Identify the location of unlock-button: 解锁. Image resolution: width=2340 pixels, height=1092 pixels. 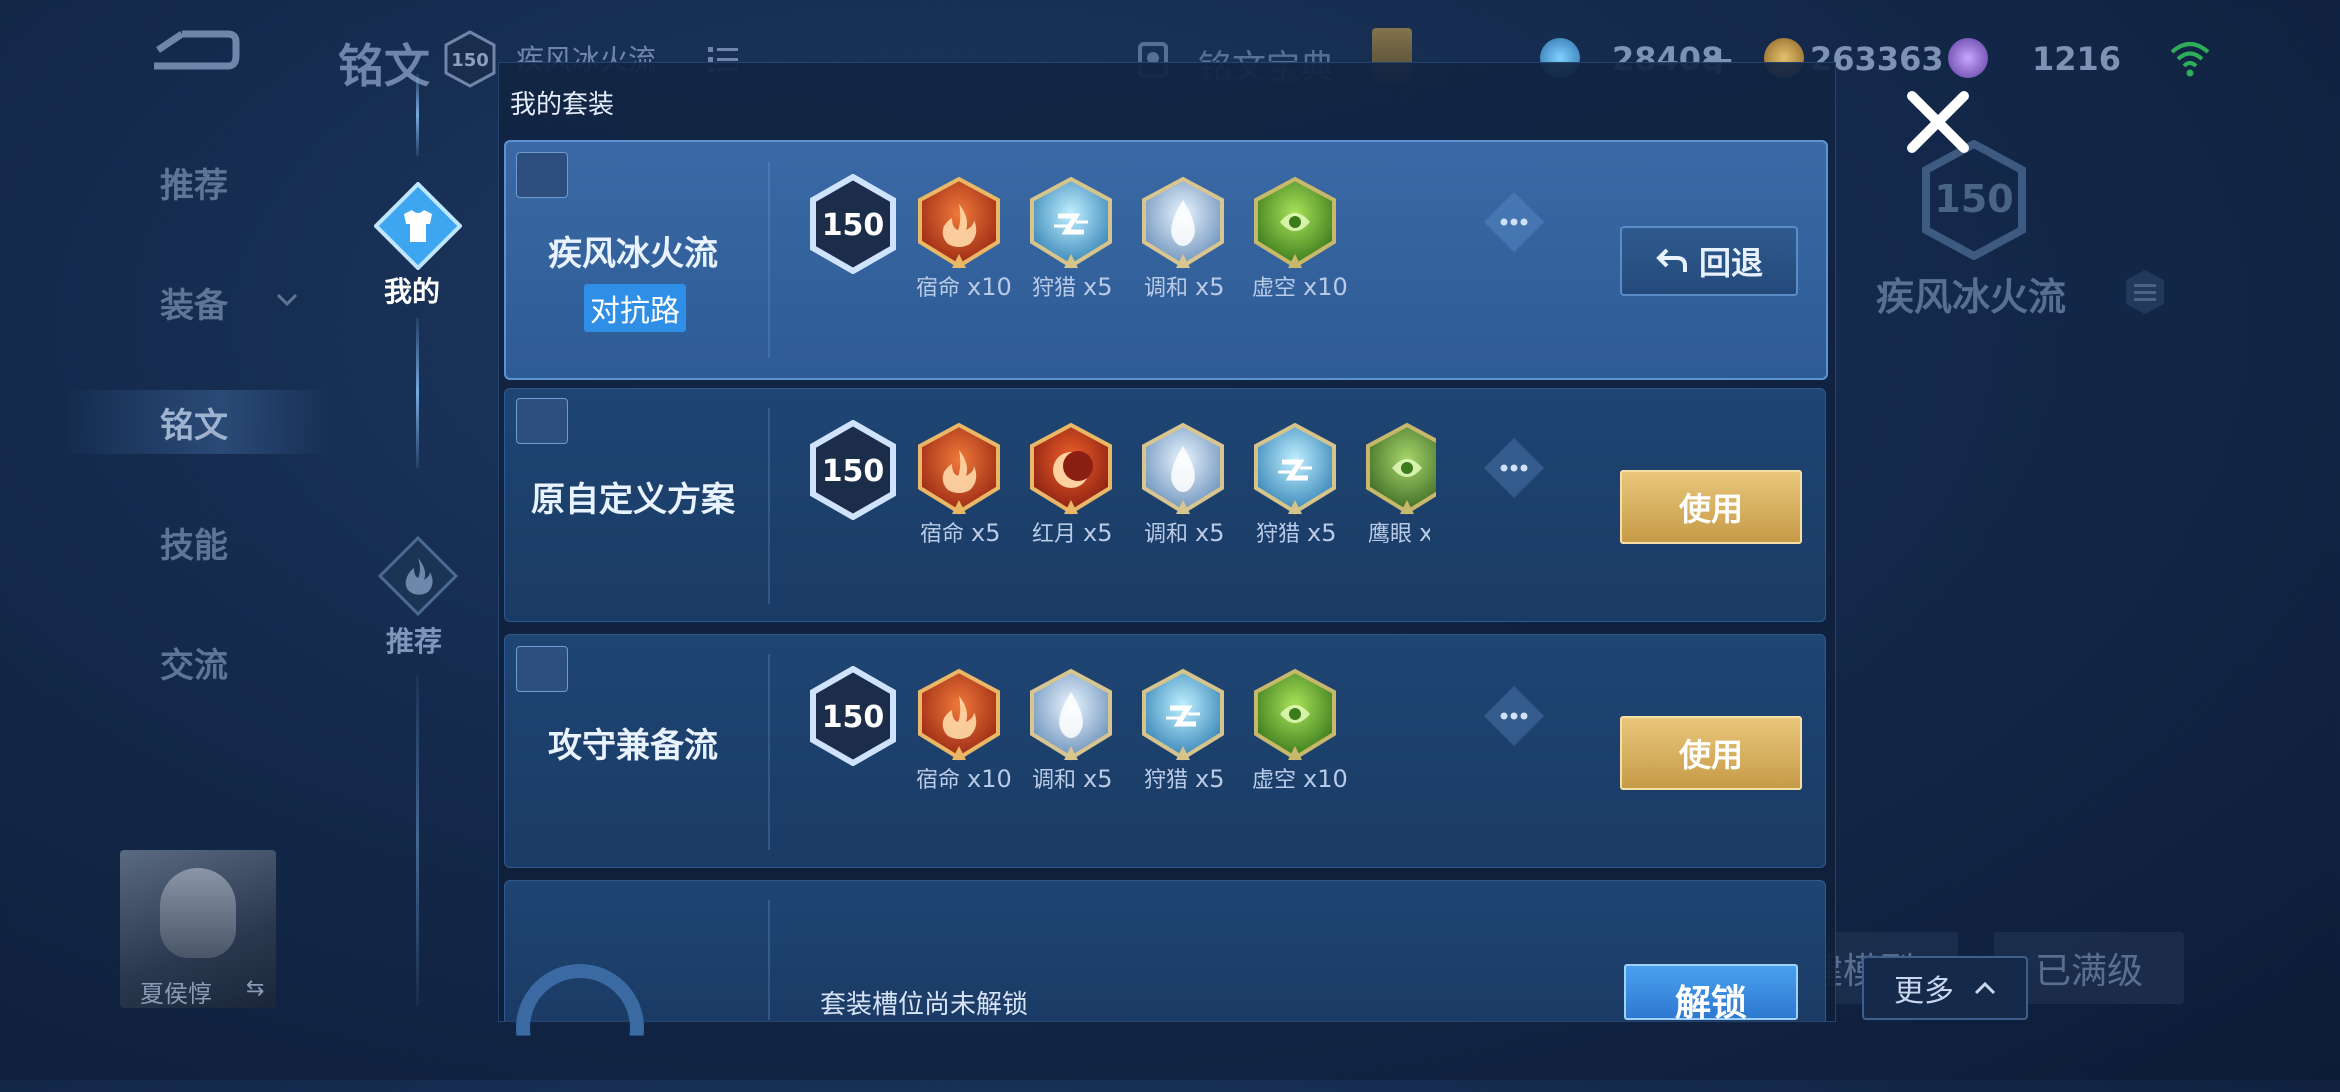
(1711, 994).